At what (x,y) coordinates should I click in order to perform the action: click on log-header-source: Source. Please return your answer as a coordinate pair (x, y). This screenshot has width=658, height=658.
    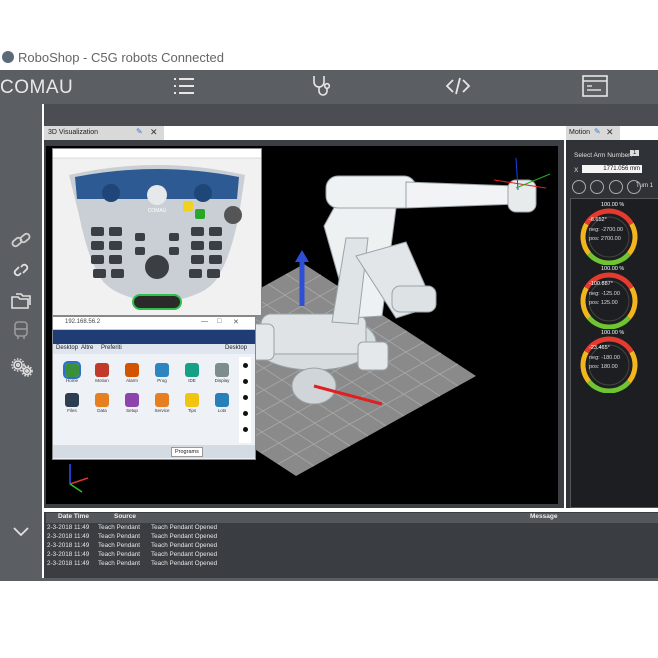
    Looking at the image, I should click on (125, 516).